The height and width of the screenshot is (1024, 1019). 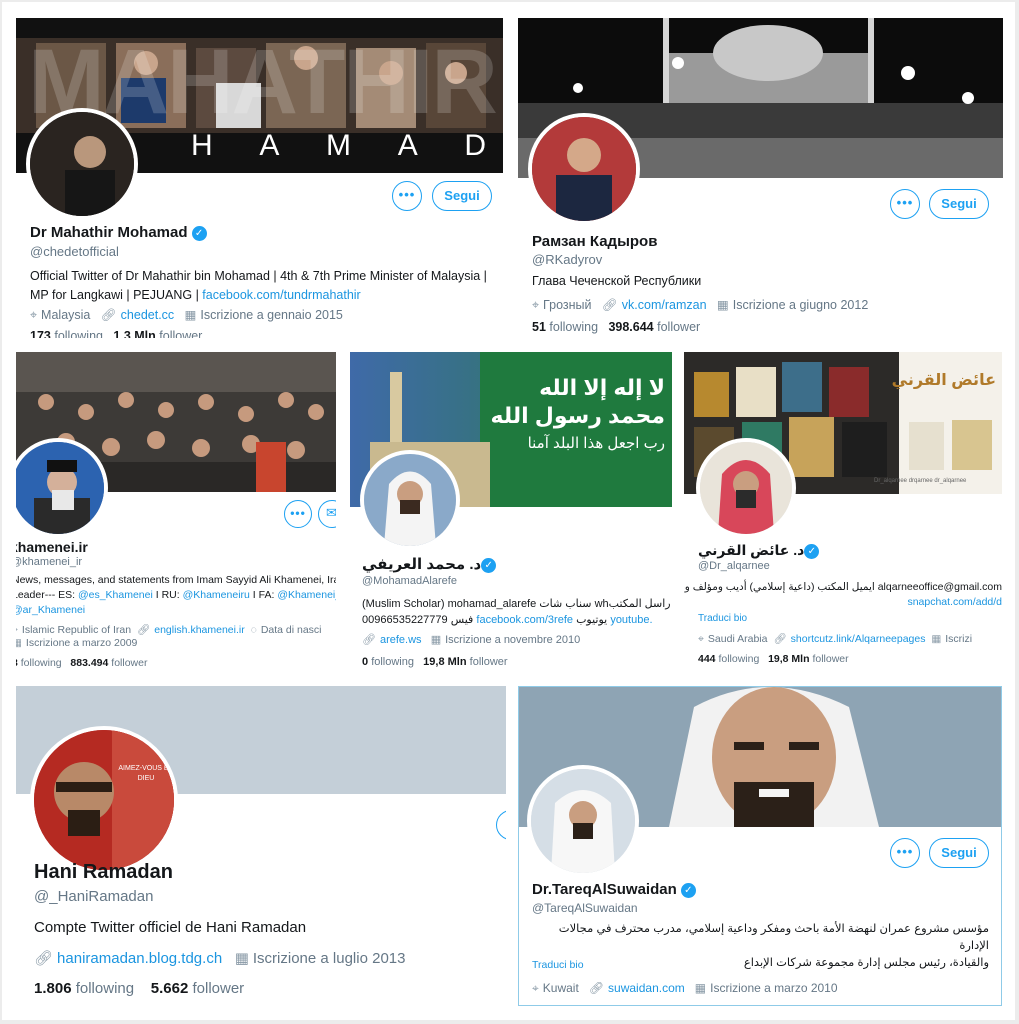 What do you see at coordinates (327, 514) in the screenshot?
I see `message-button: ✉` at bounding box center [327, 514].